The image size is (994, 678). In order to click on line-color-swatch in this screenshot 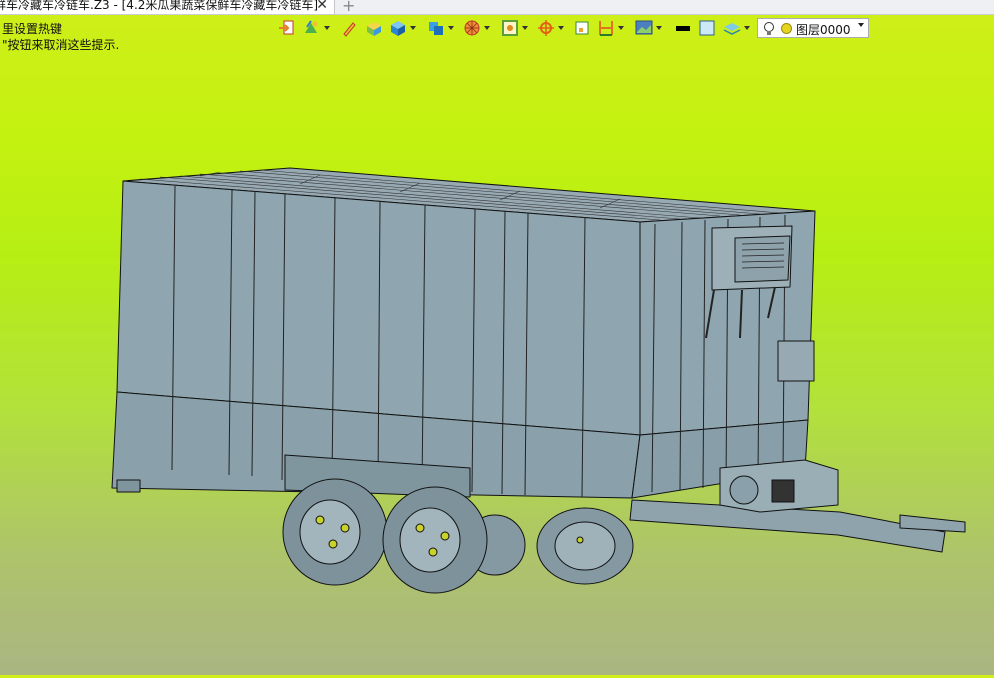, I will do `click(683, 29)`.